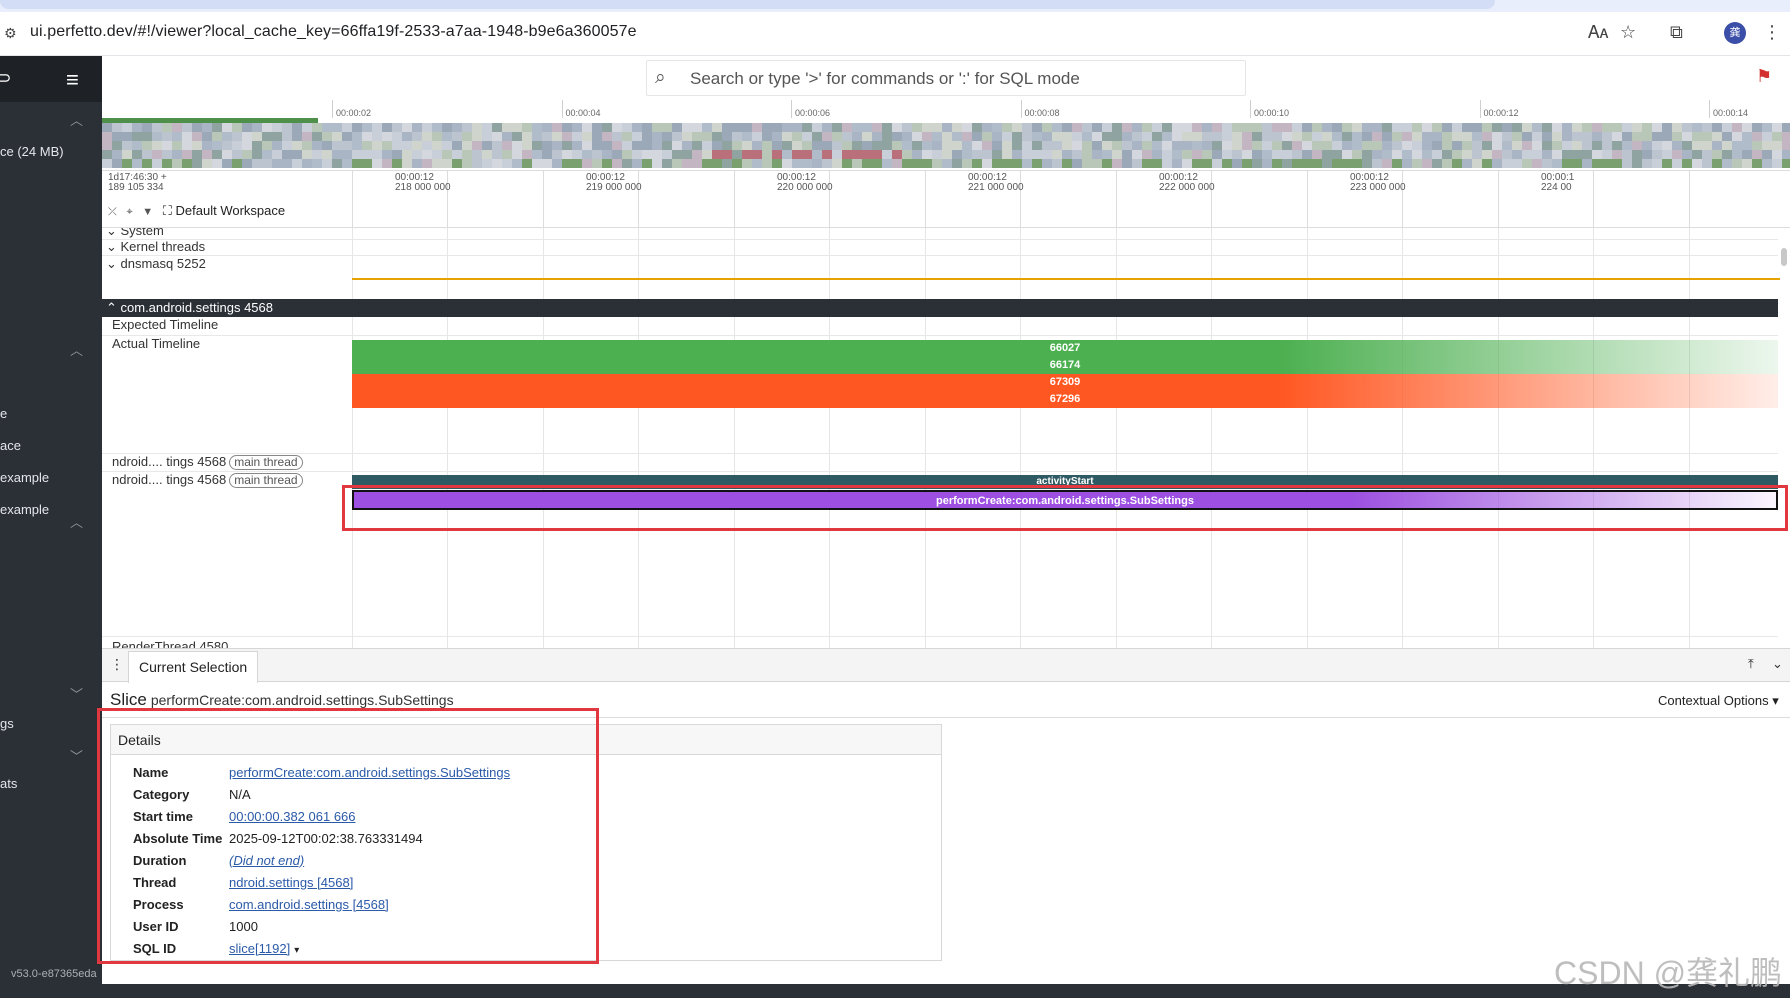 The width and height of the screenshot is (1790, 998). I want to click on actual-timeline-slice-green: 66027 66174, so click(1065, 357).